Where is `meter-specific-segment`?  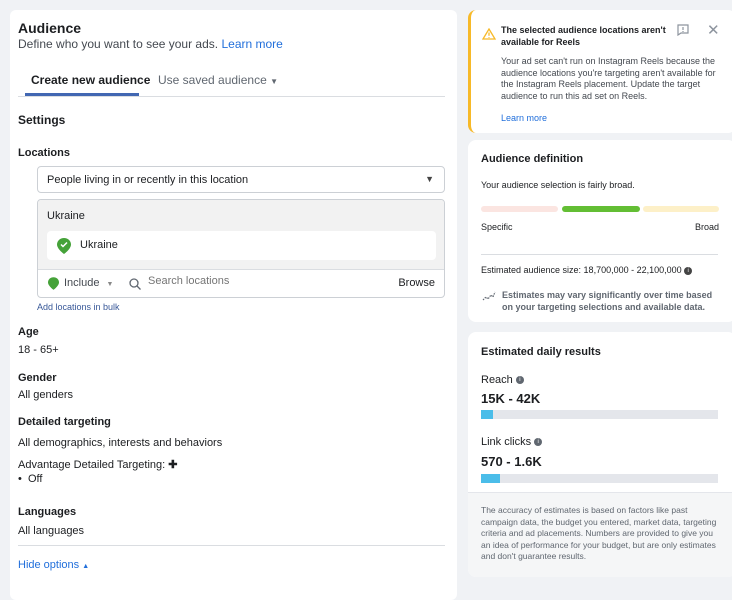 meter-specific-segment is located at coordinates (519, 209).